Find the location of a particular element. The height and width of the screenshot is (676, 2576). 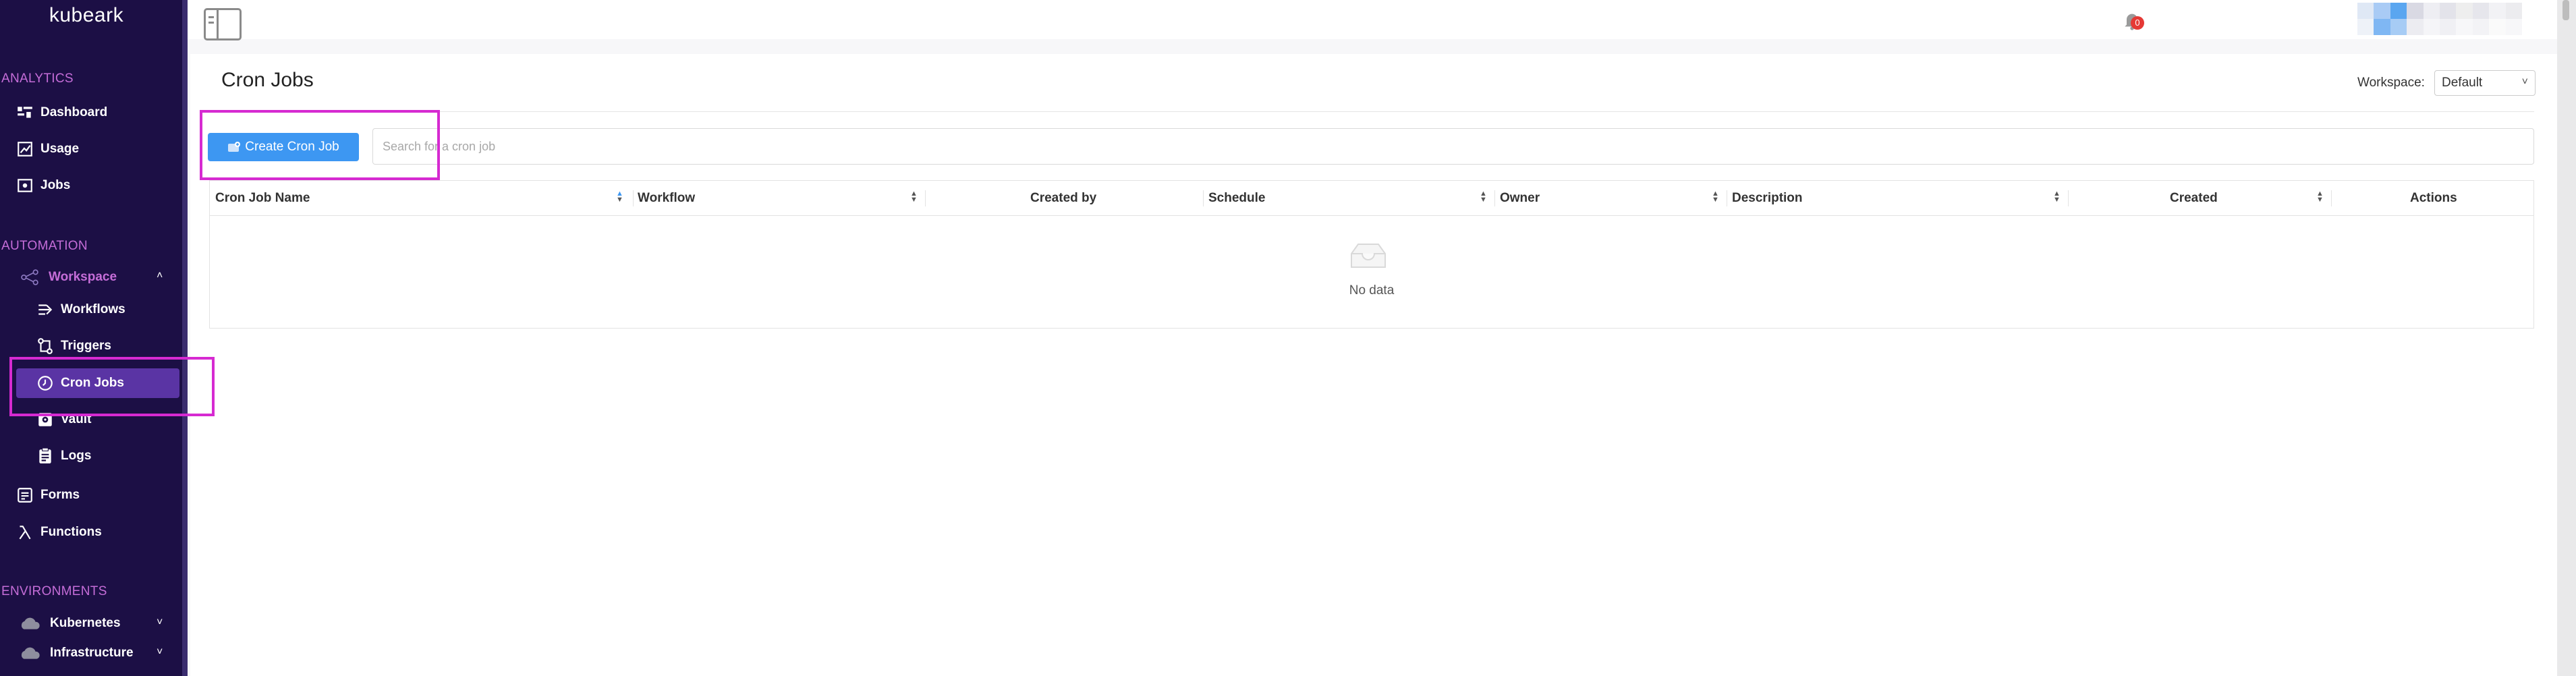

panel-toggle-icon is located at coordinates (223, 24).